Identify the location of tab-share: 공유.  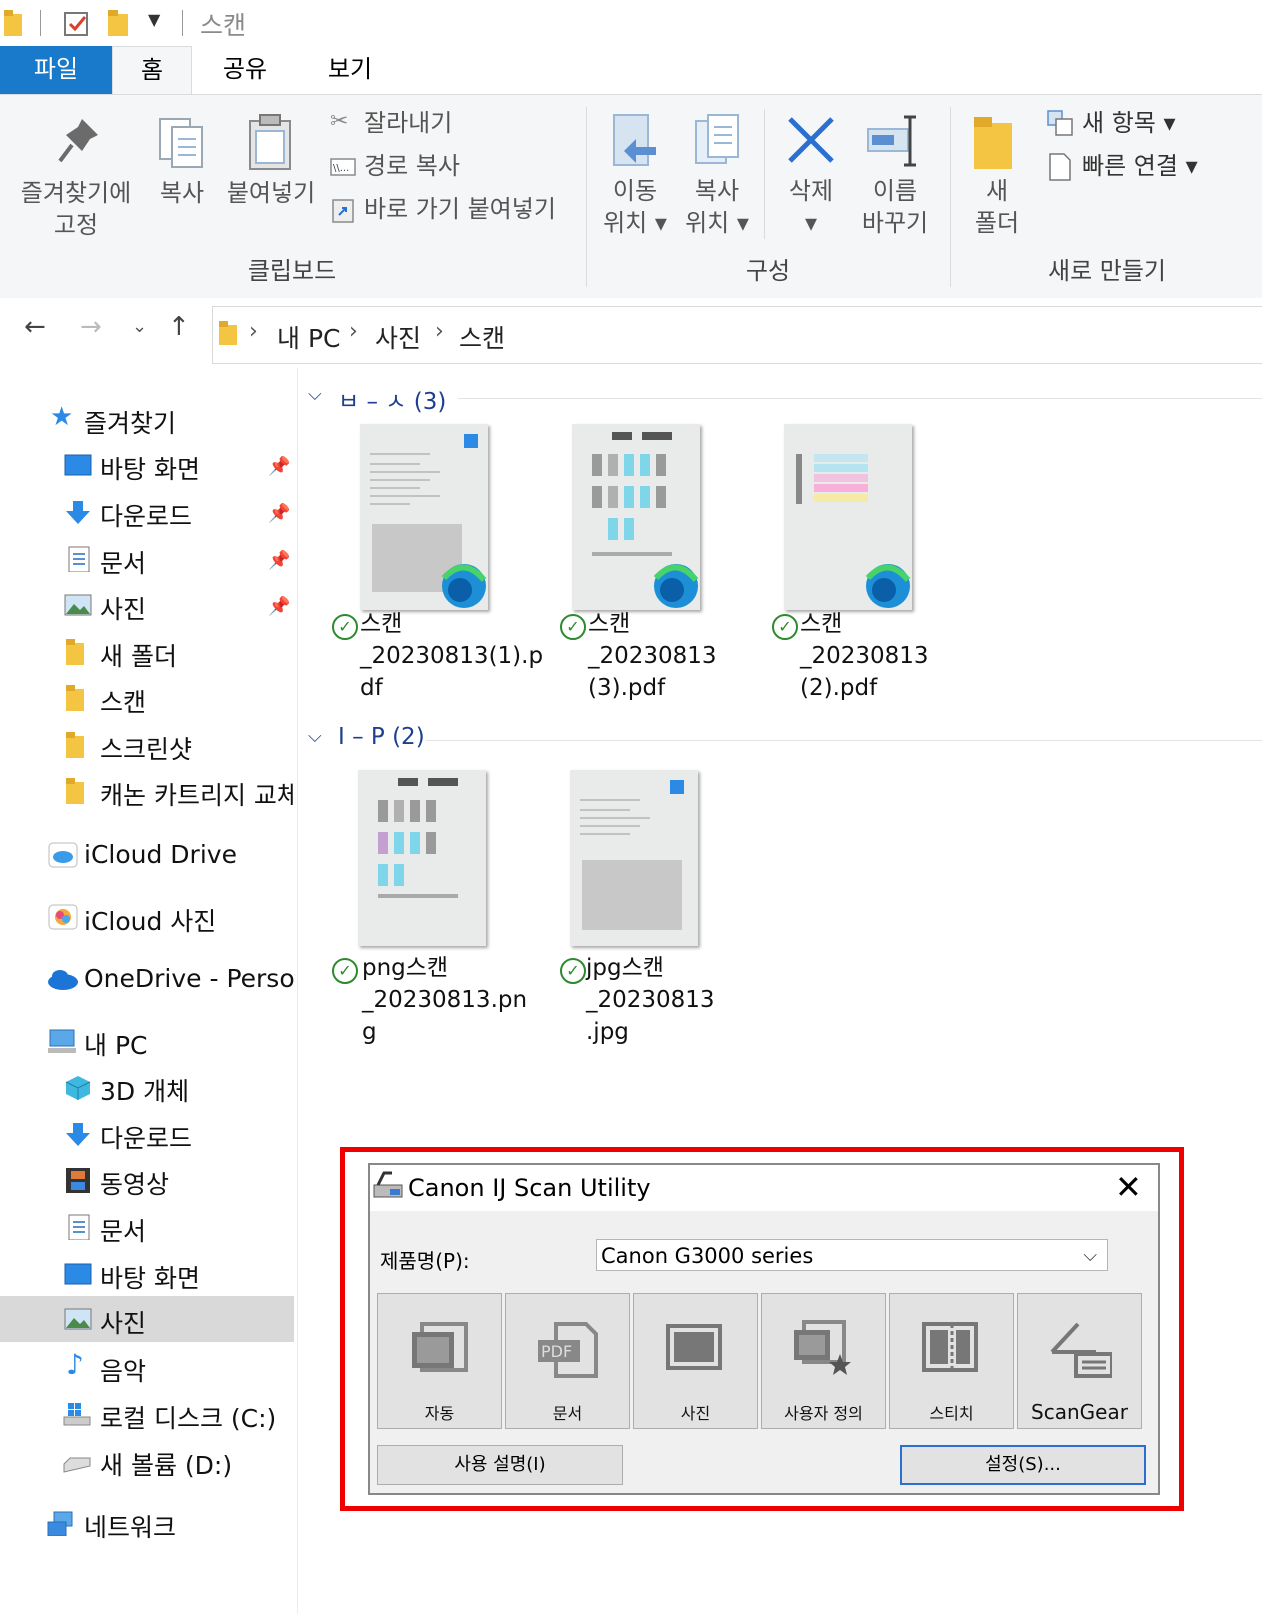
(245, 70).